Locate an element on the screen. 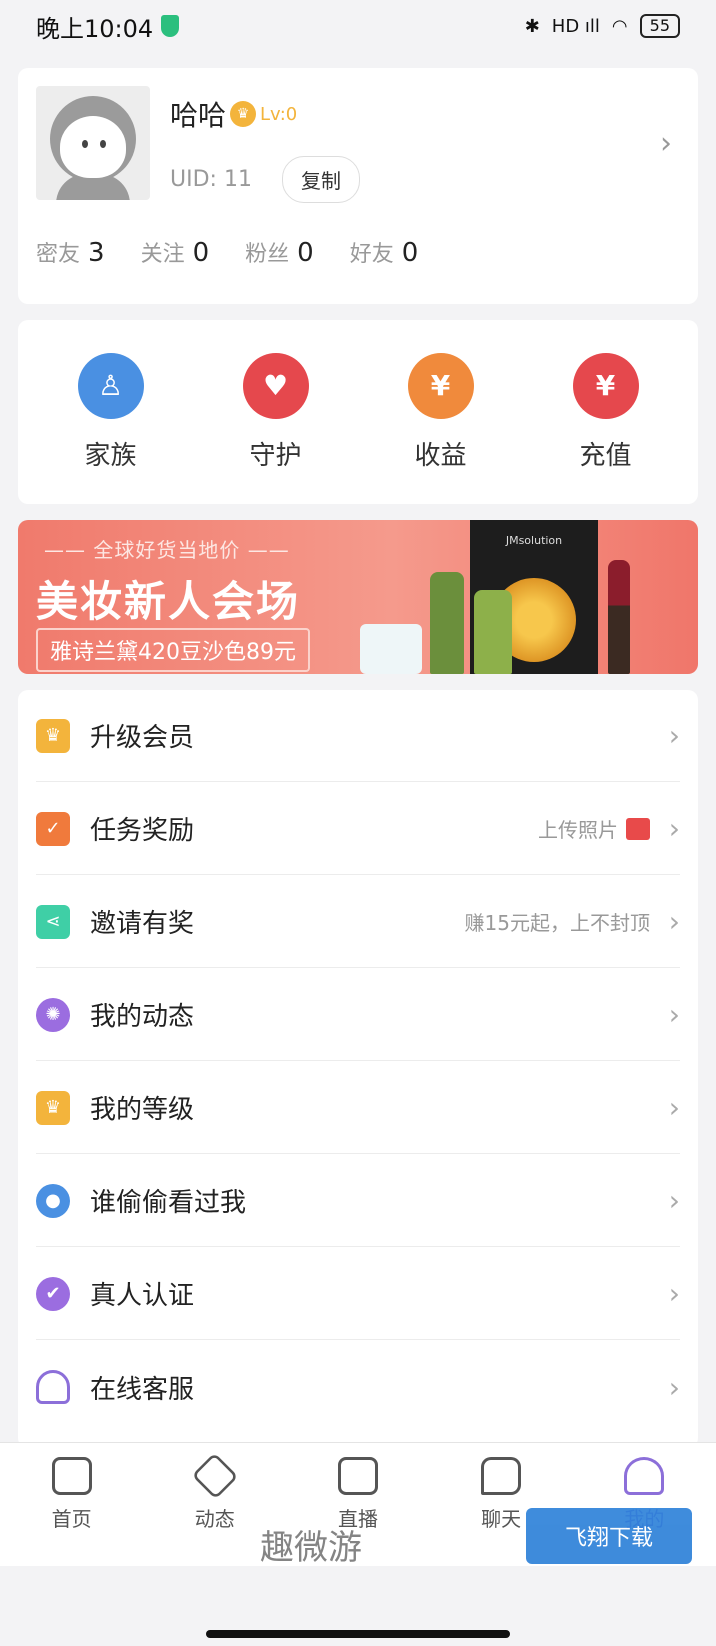 This screenshot has width=716, height=1646. menu-item-label: 我的等级 is located at coordinates (142, 1110).